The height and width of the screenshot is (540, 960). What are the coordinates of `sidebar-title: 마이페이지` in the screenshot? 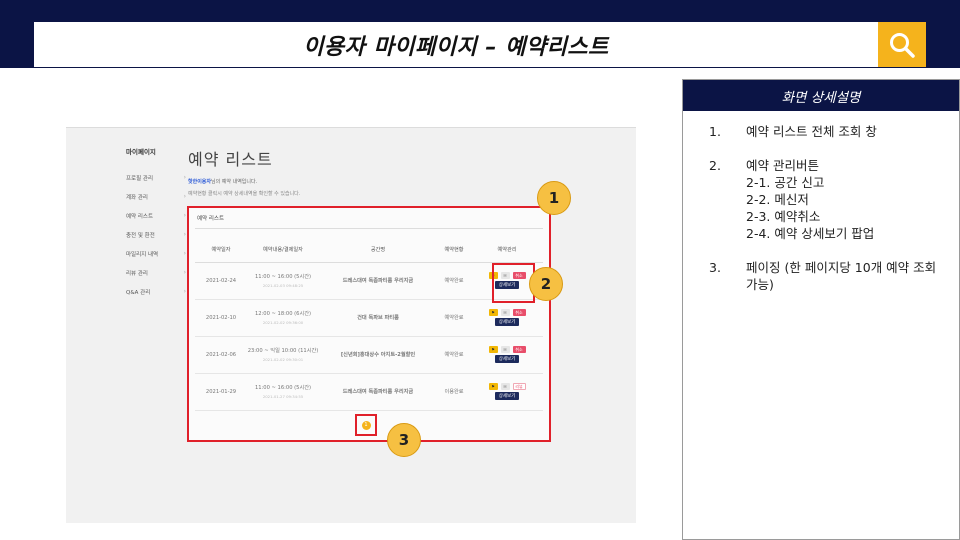 It's located at (141, 152).